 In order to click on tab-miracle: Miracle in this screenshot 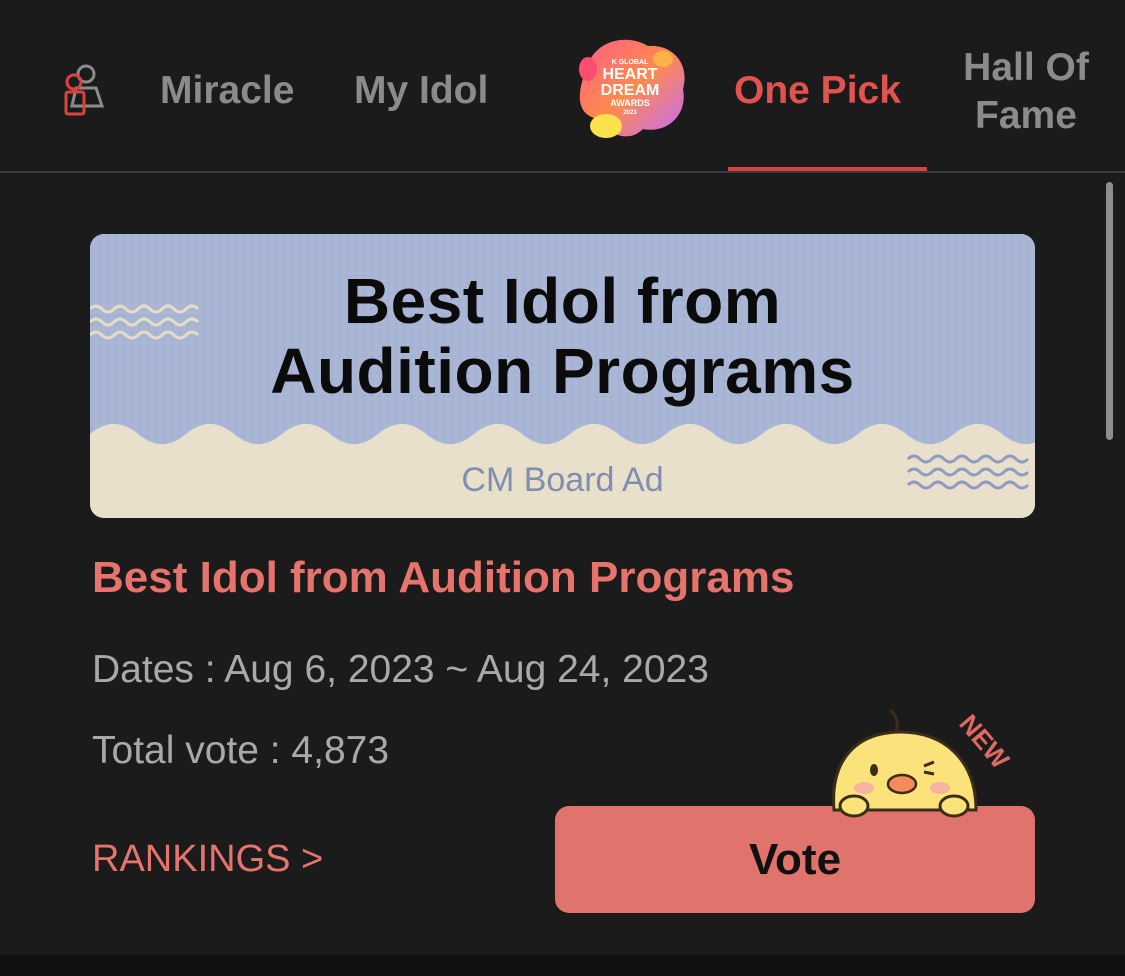, I will do `click(238, 91)`.